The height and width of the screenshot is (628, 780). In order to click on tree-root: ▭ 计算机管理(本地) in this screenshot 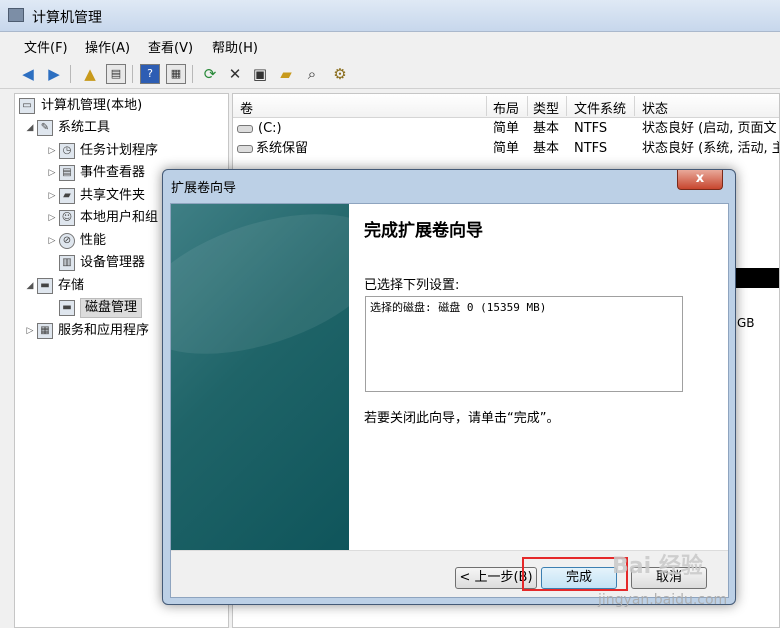, I will do `click(121, 106)`.